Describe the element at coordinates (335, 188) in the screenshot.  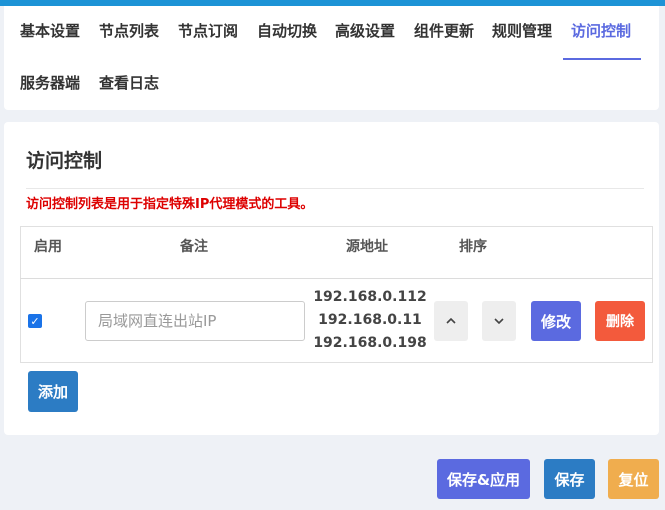
I see `title-divider` at that location.